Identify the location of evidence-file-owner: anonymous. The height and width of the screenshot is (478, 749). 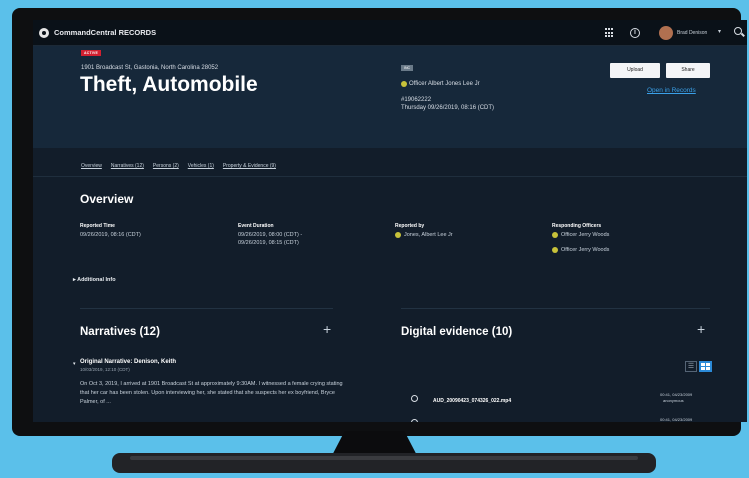
(673, 400).